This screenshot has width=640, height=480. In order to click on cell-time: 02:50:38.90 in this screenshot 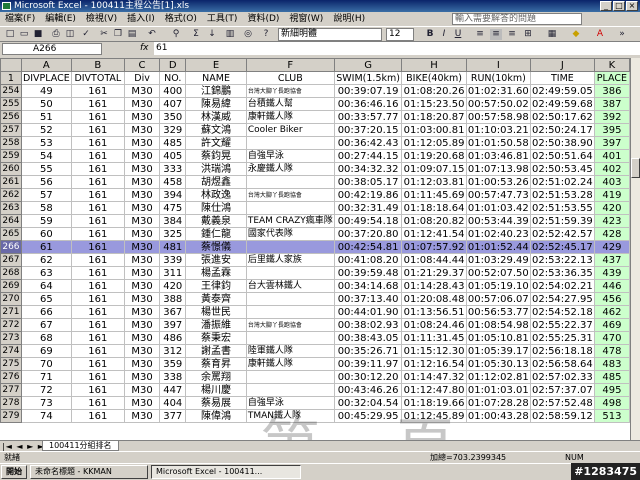, I will do `click(562, 143)`.